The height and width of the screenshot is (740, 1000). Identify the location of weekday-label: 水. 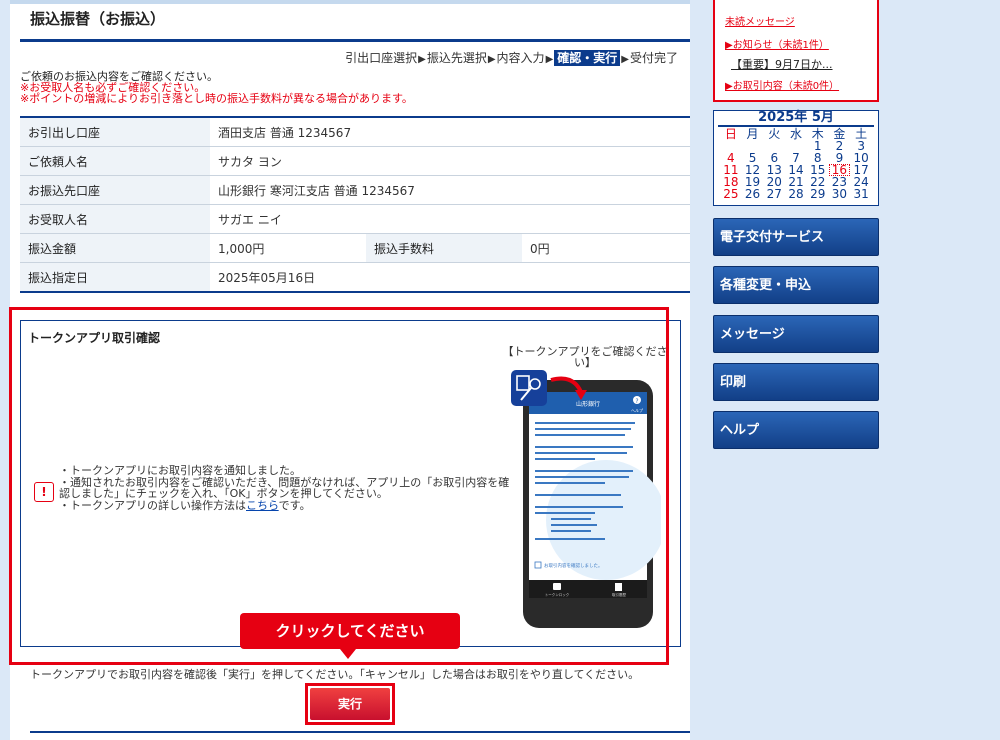
(795, 134).